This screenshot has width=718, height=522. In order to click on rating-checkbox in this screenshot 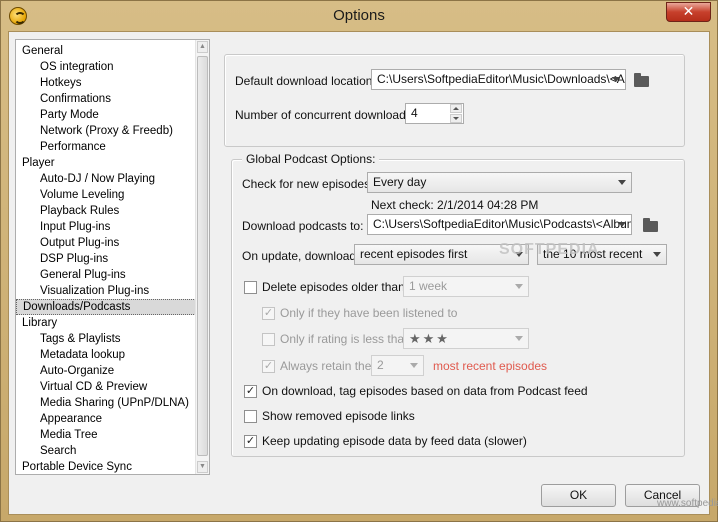, I will do `click(268, 339)`.